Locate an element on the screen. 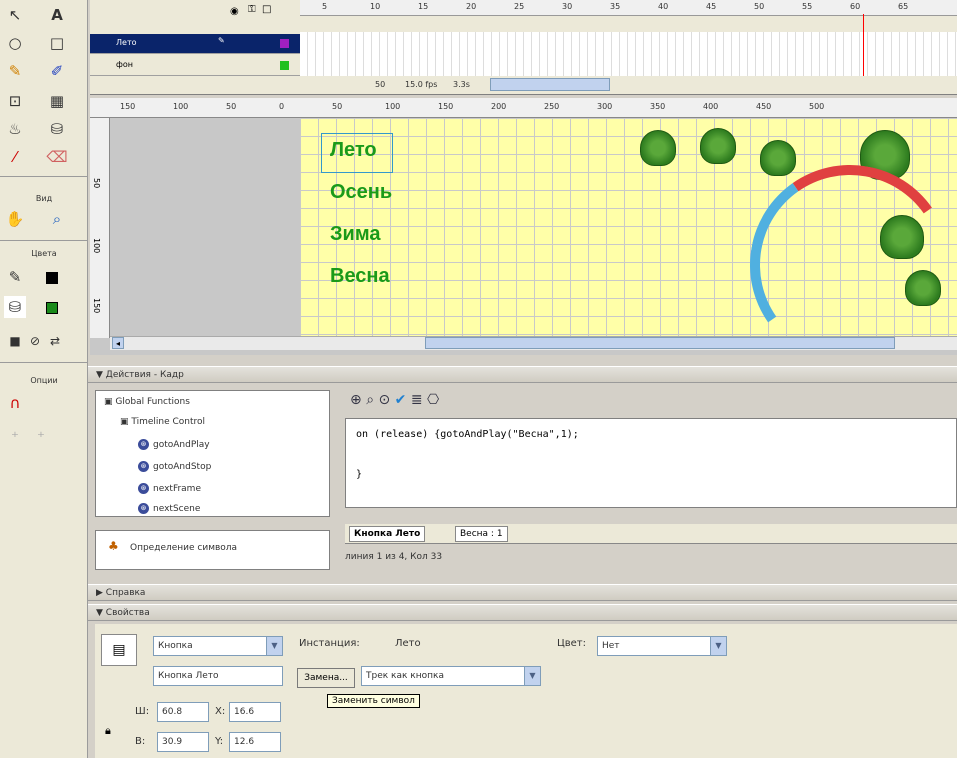 The width and height of the screenshot is (957, 758). swap-colors-icon: ⇄ is located at coordinates (55, 341).